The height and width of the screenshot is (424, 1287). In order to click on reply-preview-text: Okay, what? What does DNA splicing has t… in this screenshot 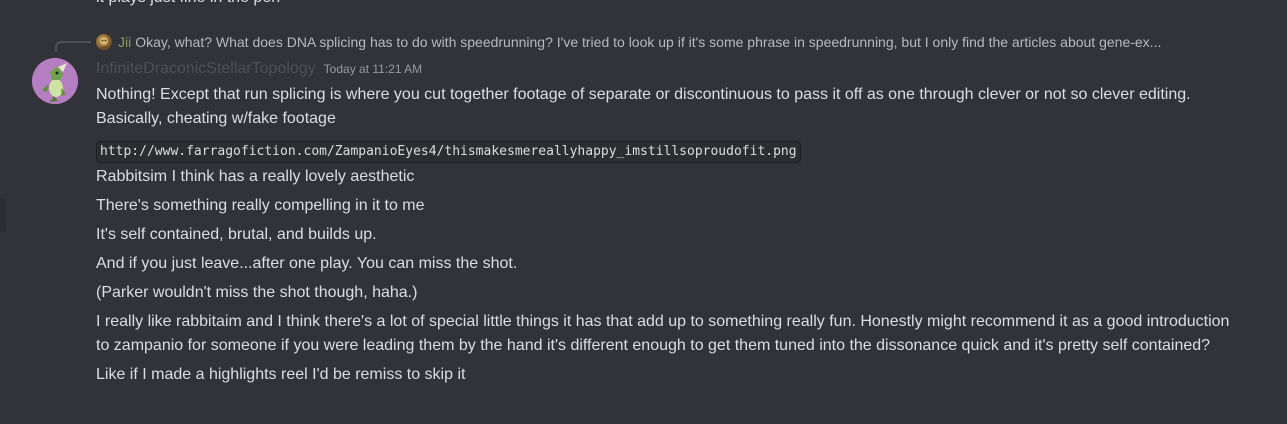, I will do `click(648, 42)`.